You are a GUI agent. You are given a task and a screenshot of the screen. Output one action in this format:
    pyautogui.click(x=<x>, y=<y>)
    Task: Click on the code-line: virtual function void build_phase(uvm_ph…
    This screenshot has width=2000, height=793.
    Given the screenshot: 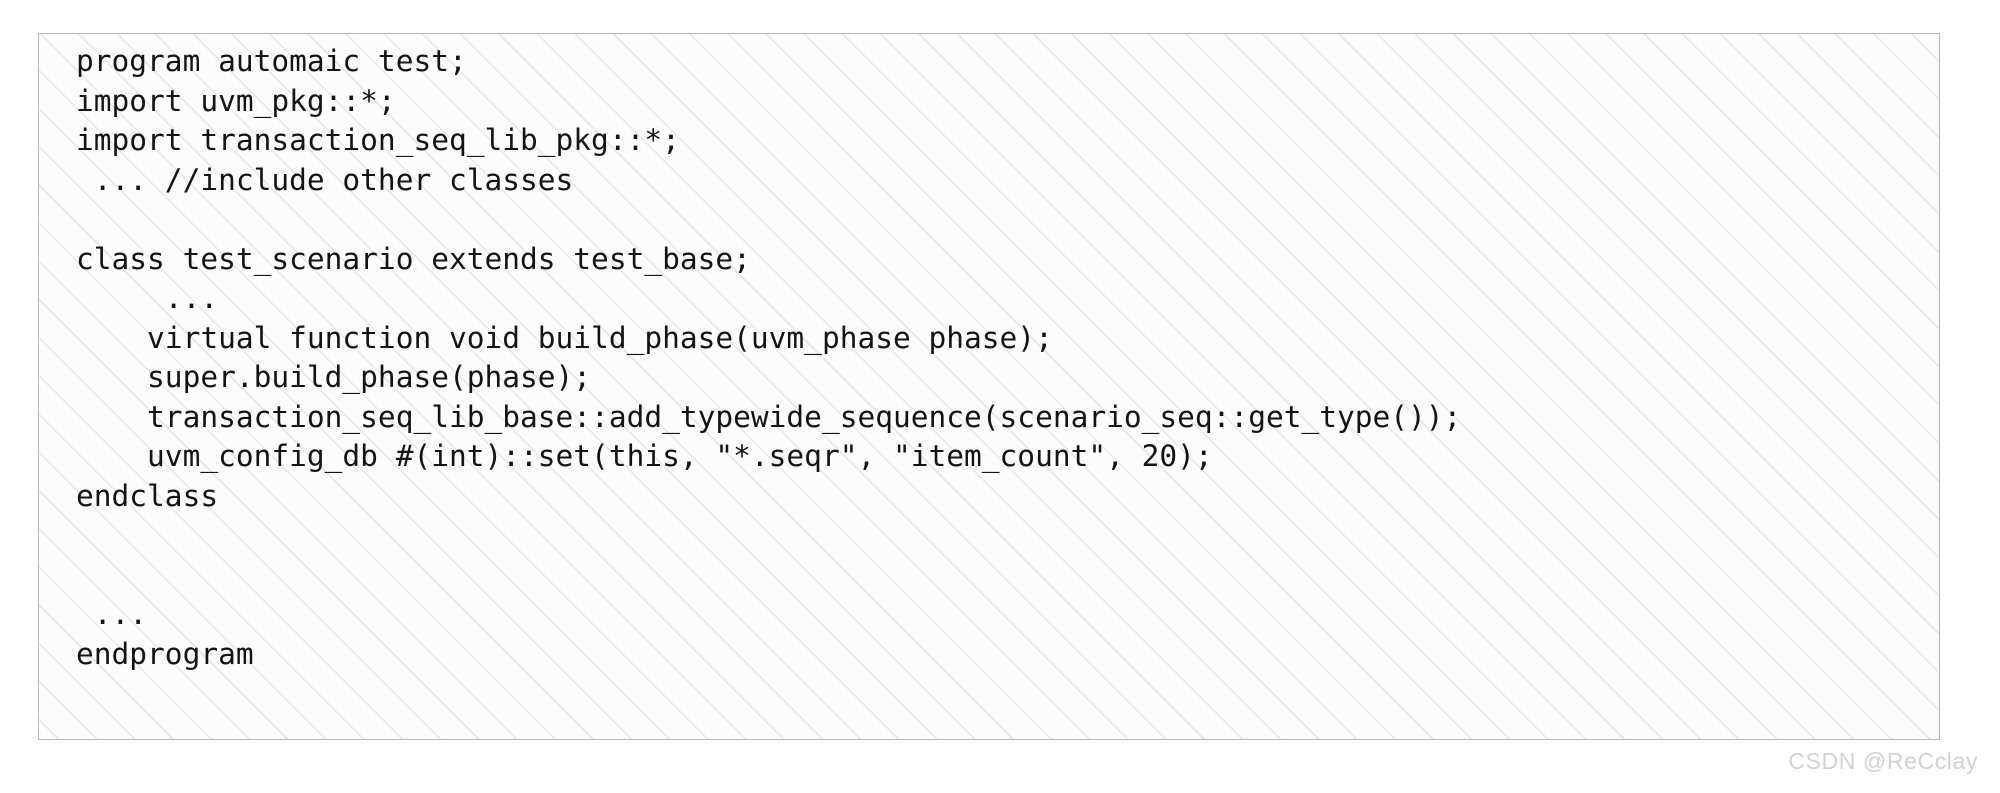 What is the action you would take?
    pyautogui.click(x=564, y=337)
    